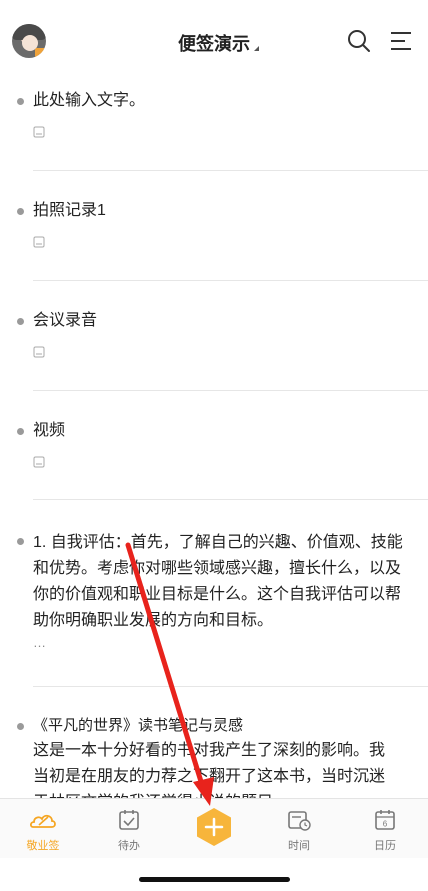 The height and width of the screenshot is (891, 428). Describe the element at coordinates (214, 225) in the screenshot. I see `note-item: 拍照记录1` at that location.